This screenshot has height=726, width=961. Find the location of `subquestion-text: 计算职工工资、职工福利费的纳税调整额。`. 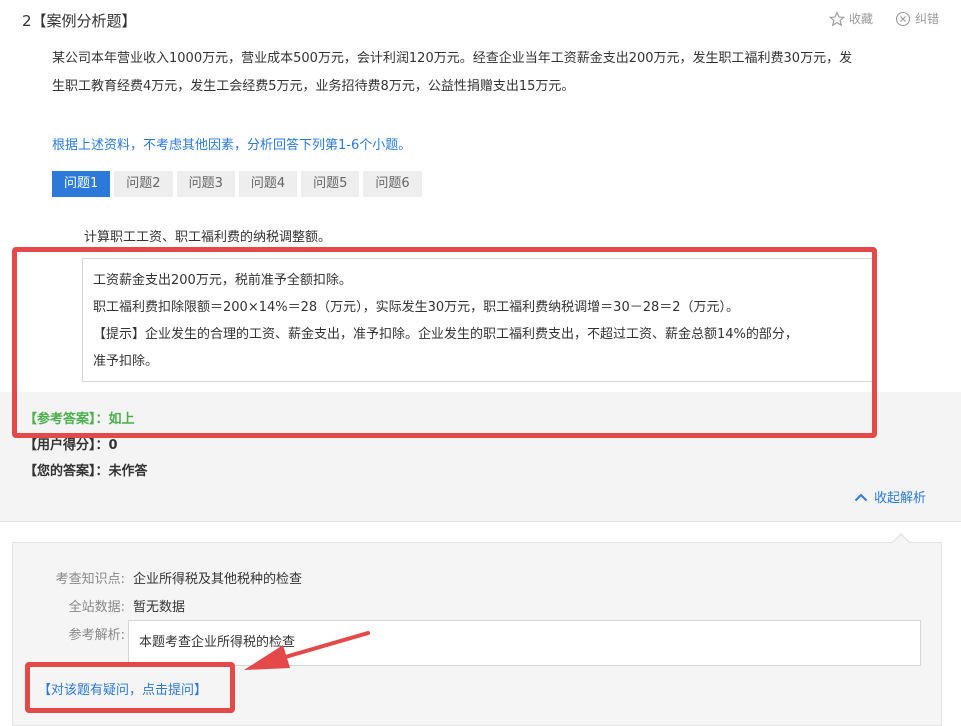

subquestion-text: 计算职工工资、职工福利费的纳税调整额。 is located at coordinates (208, 237).